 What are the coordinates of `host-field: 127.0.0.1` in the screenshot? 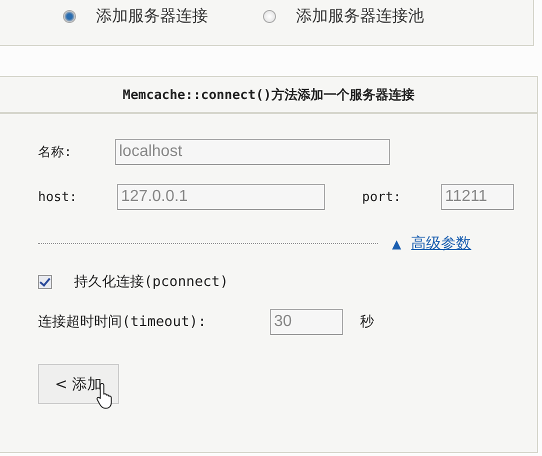 It's located at (221, 197).